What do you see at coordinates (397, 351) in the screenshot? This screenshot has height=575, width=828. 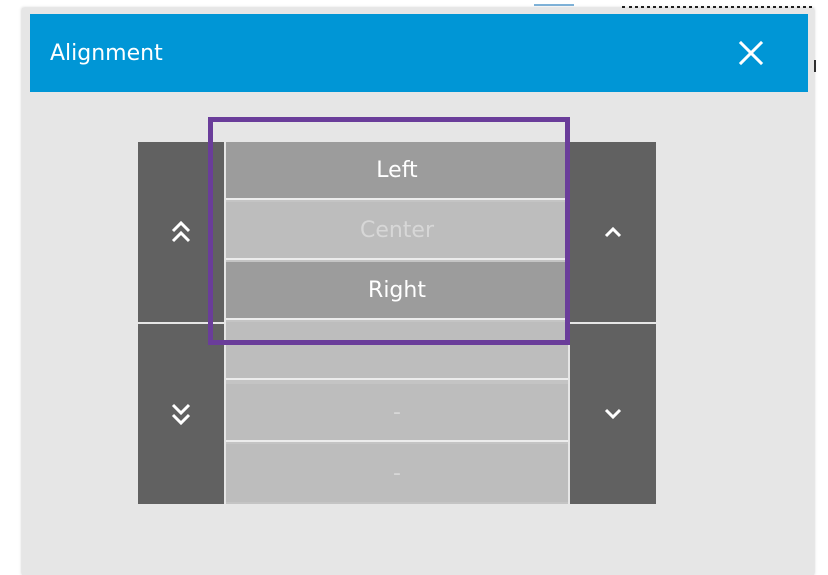 I see `option-empty` at bounding box center [397, 351].